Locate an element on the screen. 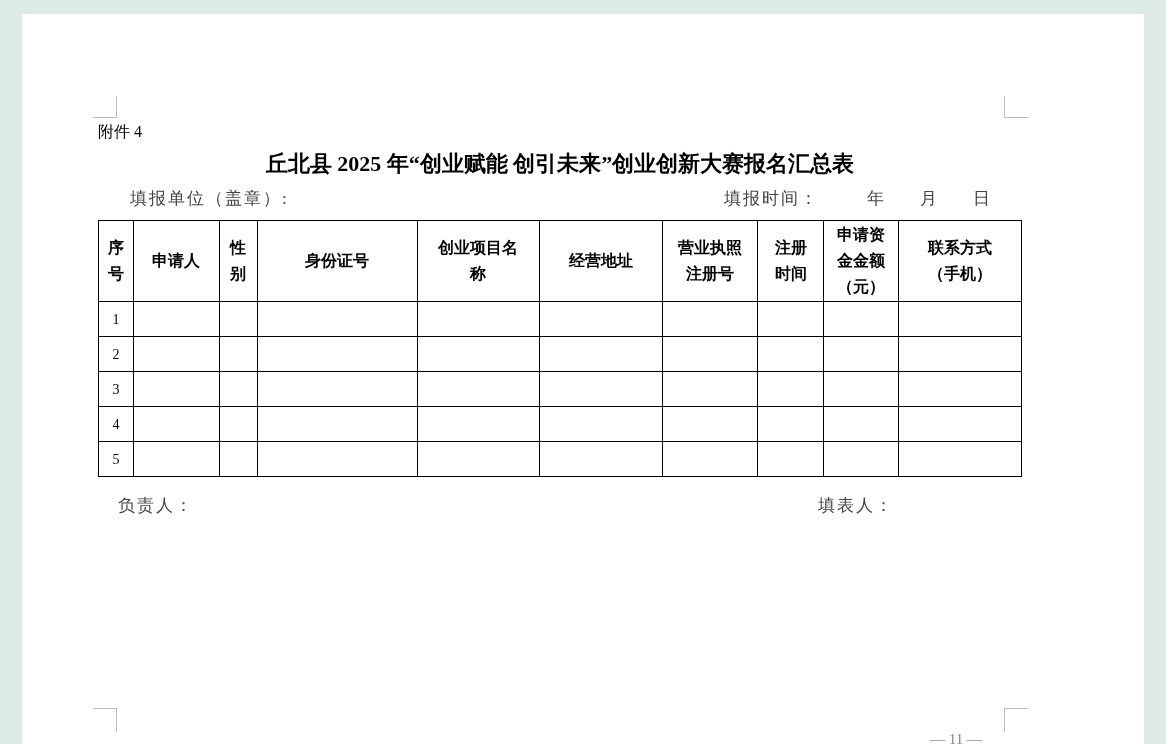 The width and height of the screenshot is (1166, 744). column-header: 营业执照注册号 is located at coordinates (710, 261).